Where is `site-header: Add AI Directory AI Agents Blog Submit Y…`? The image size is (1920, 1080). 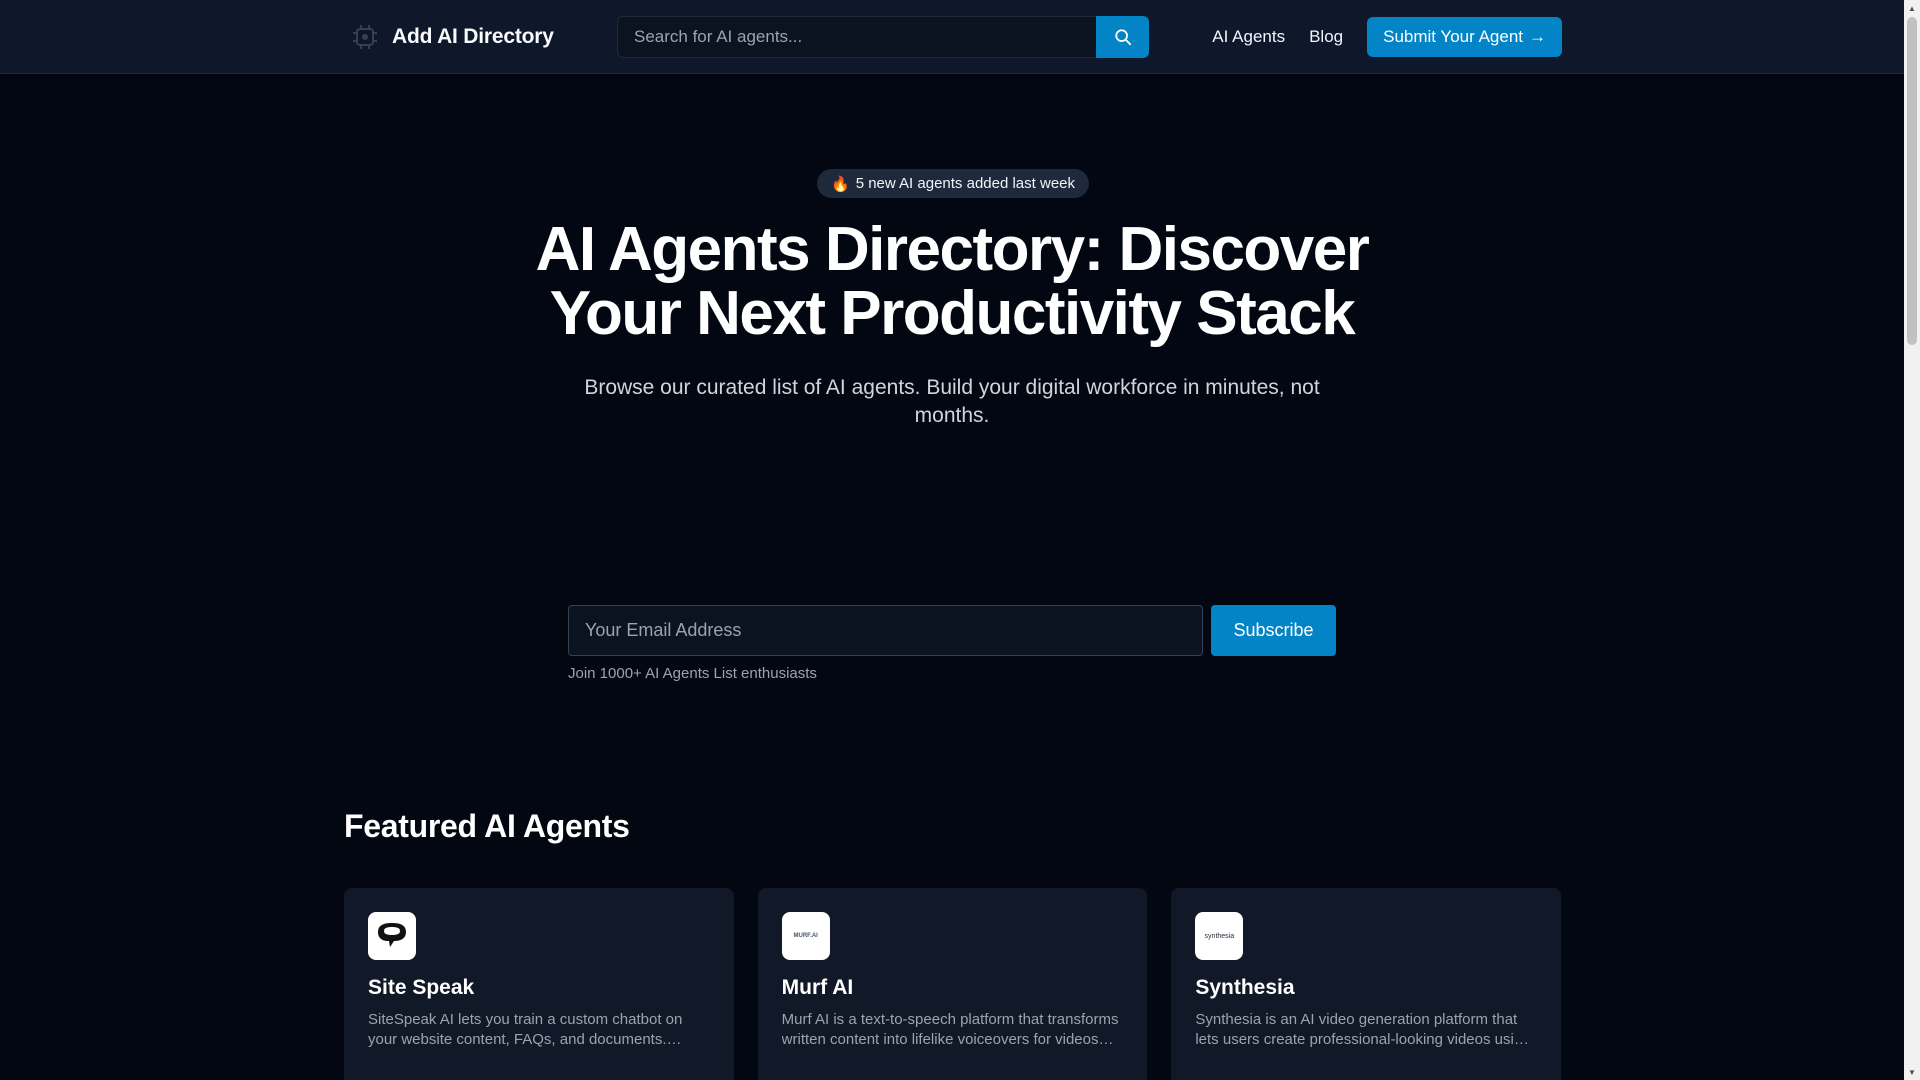
site-header: Add AI Directory AI Agents Blog Submit Y… is located at coordinates (952, 37).